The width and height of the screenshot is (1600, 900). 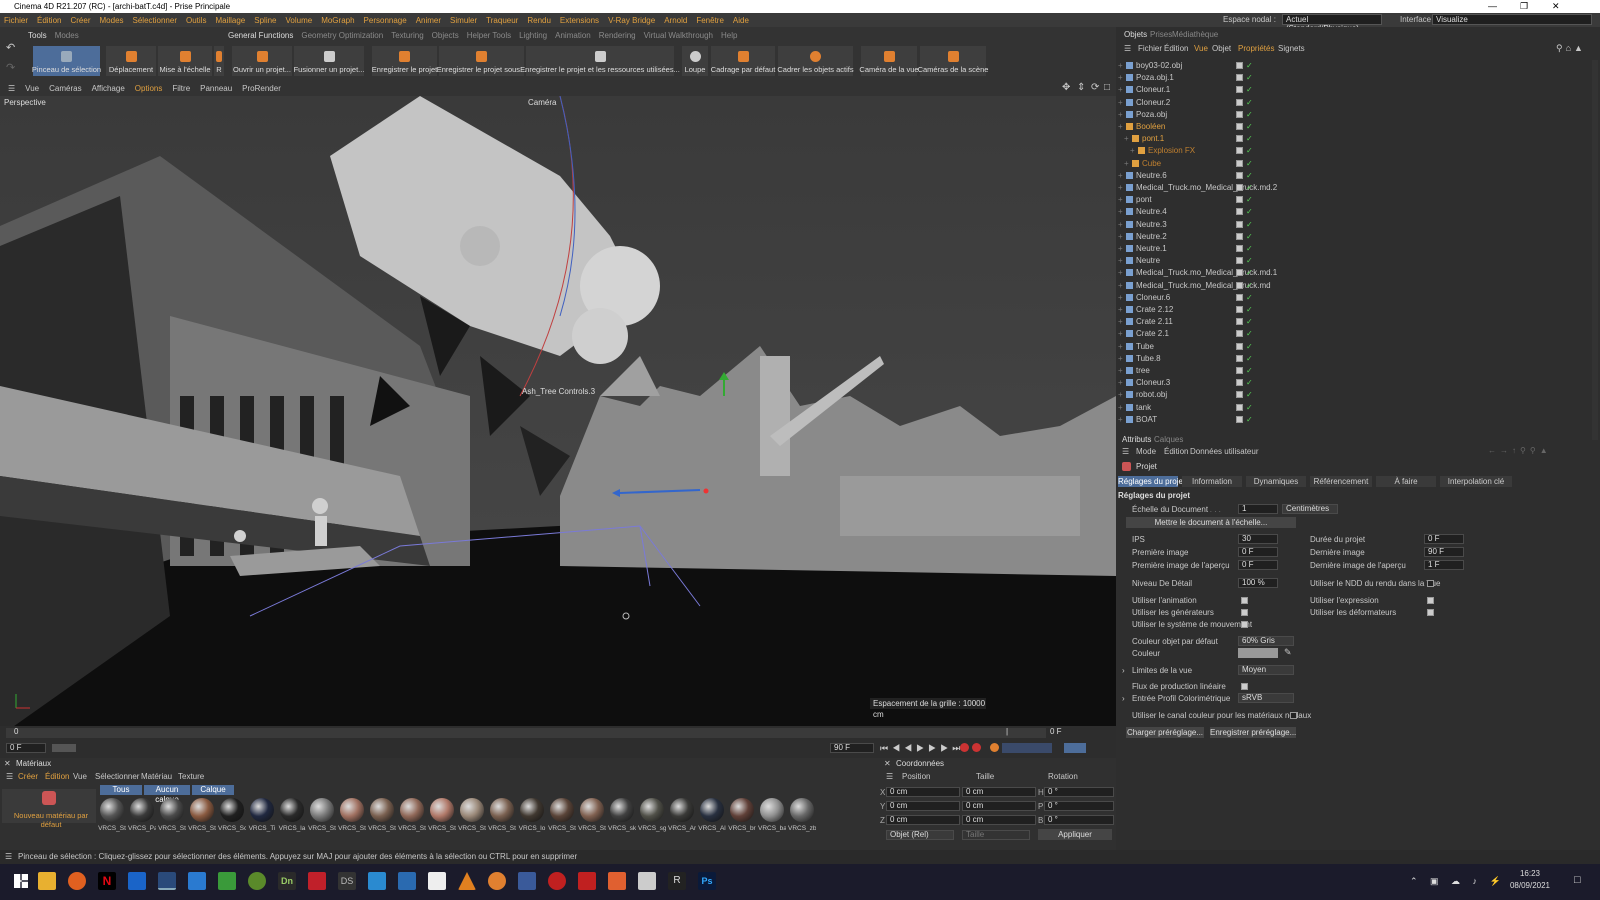 I want to click on material-swatch: VRCS_sk, so click(x=622, y=815).